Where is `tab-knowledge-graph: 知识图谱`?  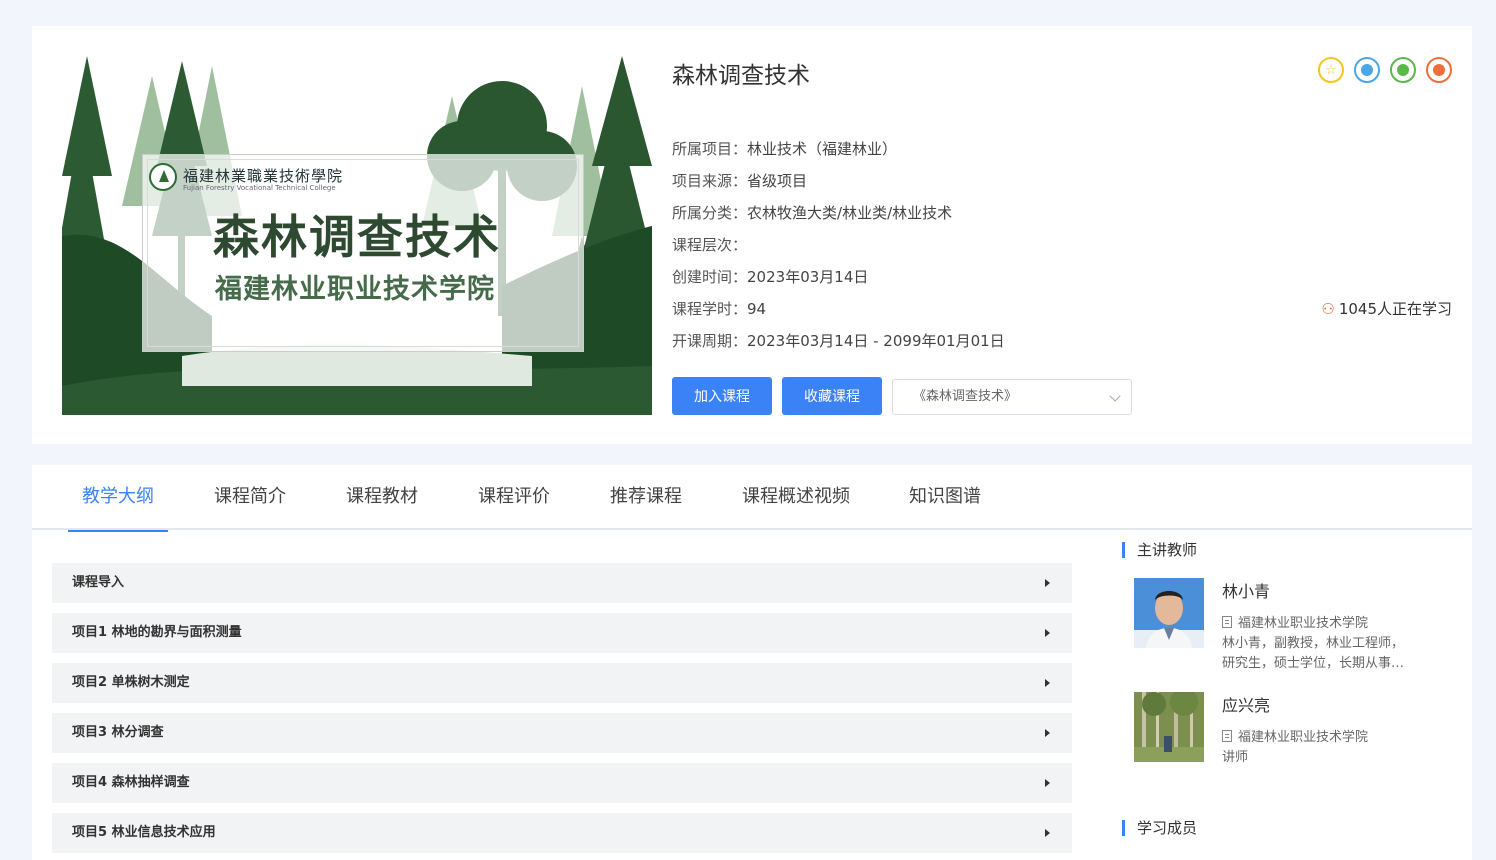 tab-knowledge-graph: 知识图谱 is located at coordinates (945, 497).